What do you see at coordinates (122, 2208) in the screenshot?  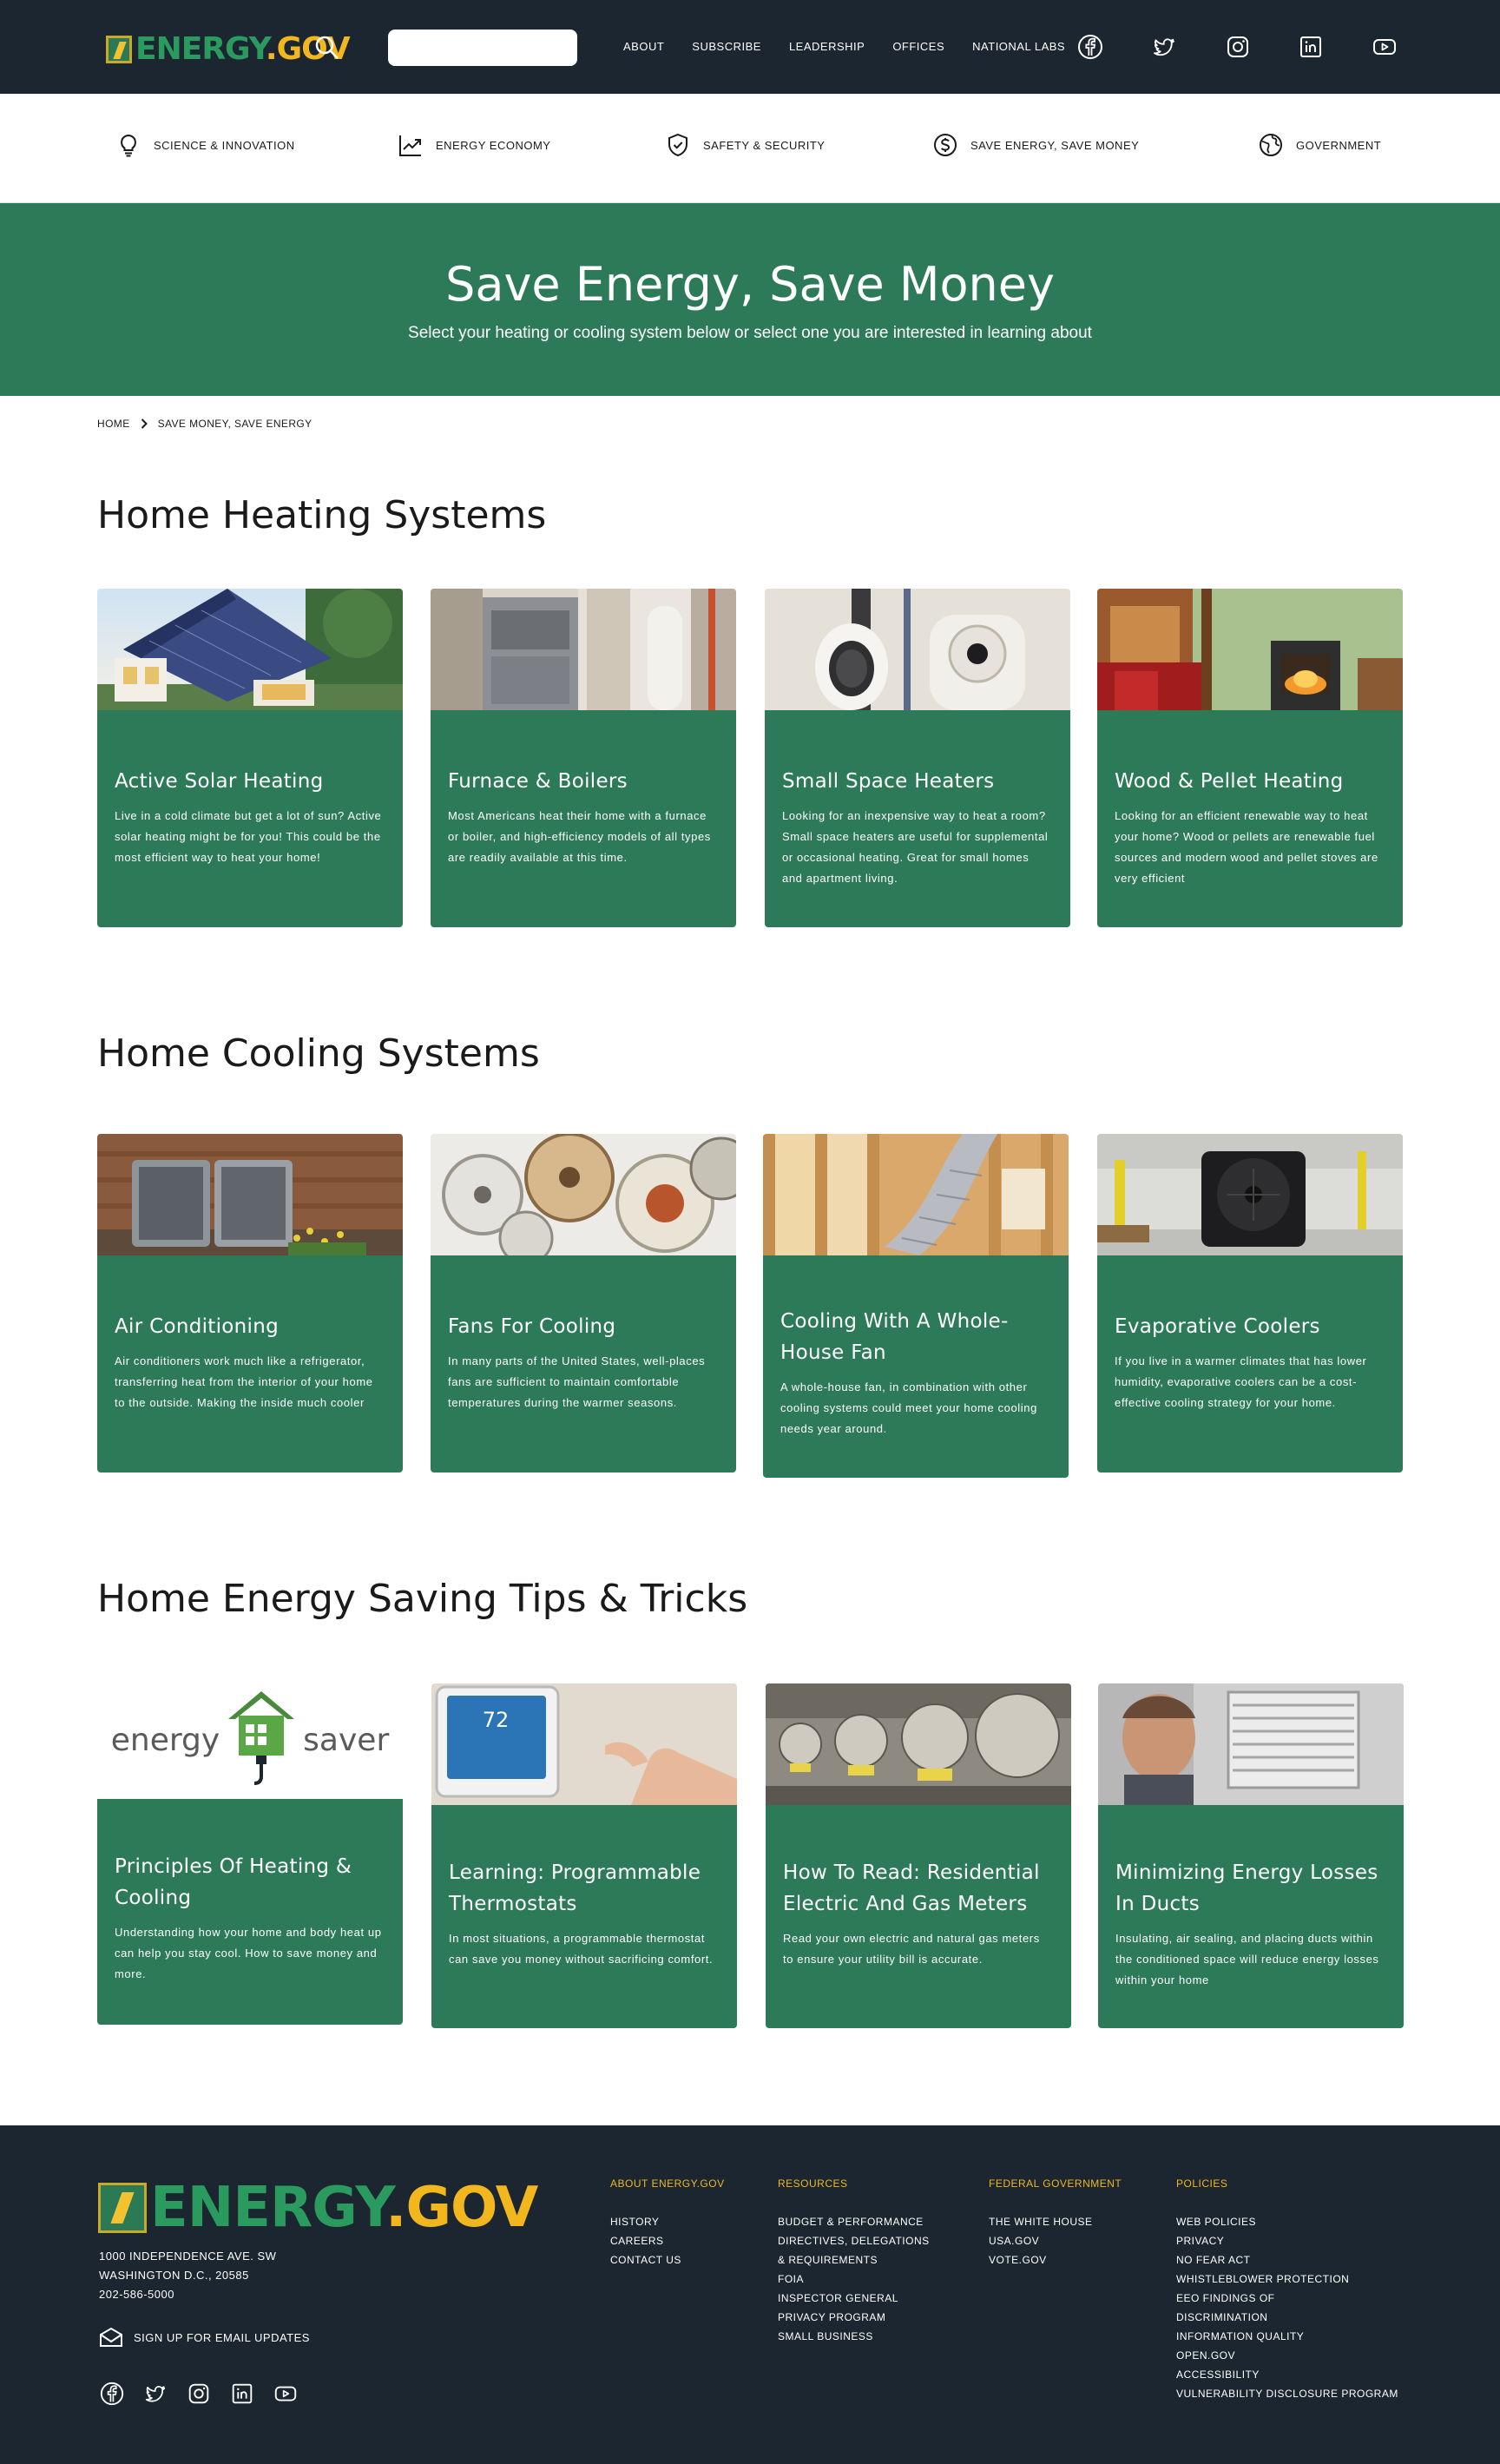 I see `logo-shield-icon` at bounding box center [122, 2208].